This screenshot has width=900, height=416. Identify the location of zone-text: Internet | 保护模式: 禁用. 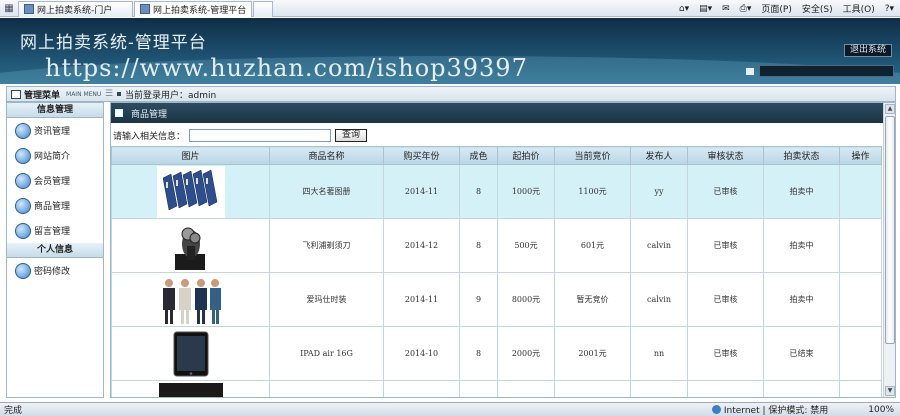
(776, 411).